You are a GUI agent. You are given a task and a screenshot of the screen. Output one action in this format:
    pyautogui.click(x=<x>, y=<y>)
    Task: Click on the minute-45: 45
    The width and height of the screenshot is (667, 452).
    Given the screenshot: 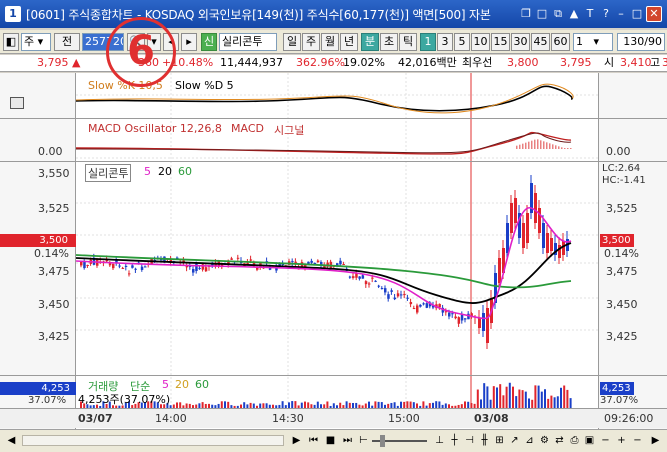 What is the action you would take?
    pyautogui.click(x=540, y=42)
    